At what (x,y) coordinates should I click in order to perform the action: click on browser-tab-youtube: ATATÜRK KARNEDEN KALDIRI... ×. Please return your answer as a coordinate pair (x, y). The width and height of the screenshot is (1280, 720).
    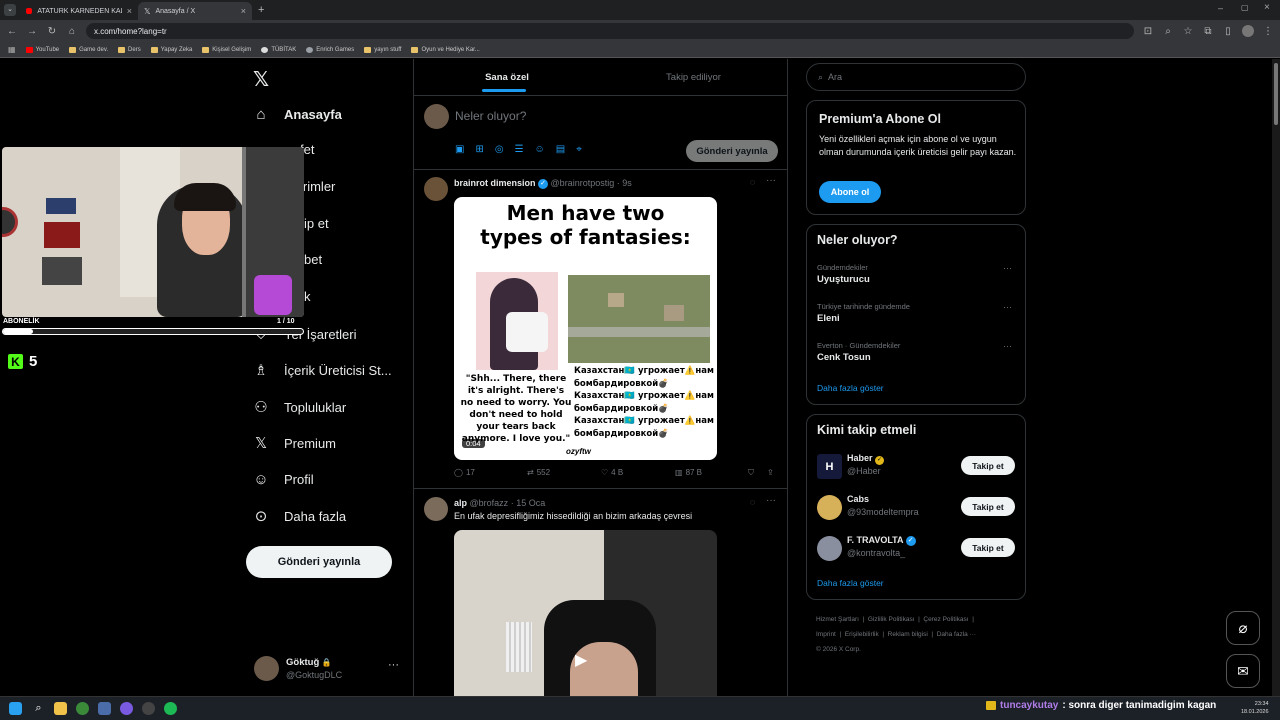
    Looking at the image, I should click on (79, 11).